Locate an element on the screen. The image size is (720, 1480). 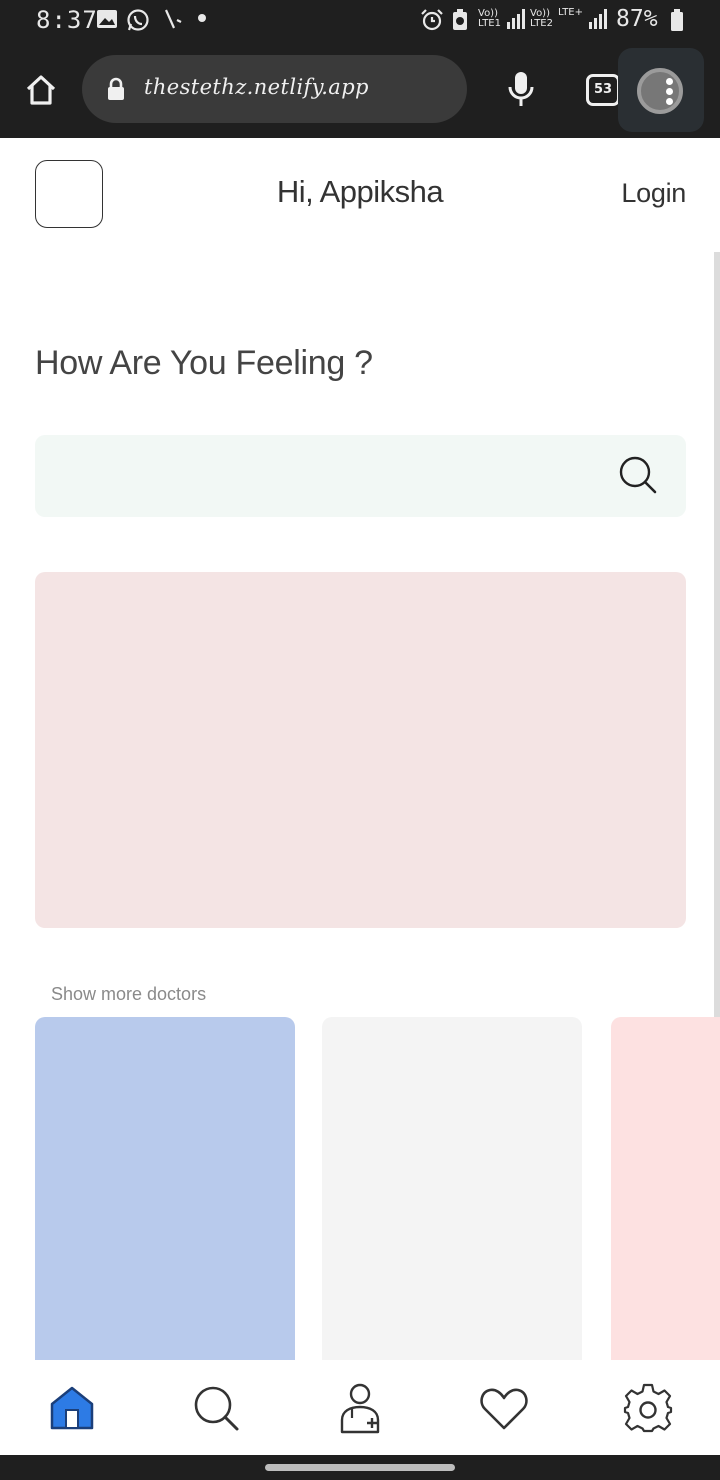
alarm-icon is located at coordinates (432, 20).